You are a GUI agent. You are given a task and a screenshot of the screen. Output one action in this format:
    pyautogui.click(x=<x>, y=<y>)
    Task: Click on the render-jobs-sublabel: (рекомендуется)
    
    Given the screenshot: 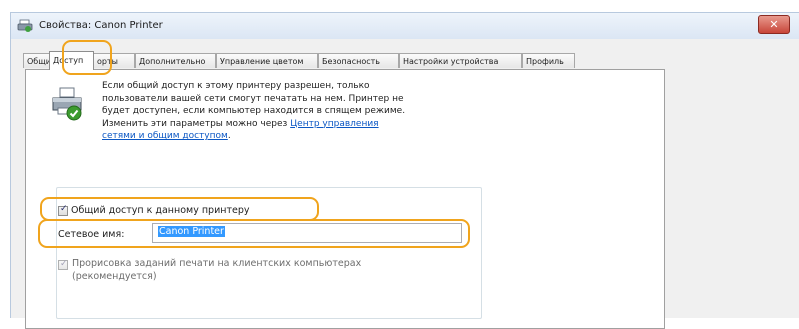 What is the action you would take?
    pyautogui.click(x=114, y=276)
    